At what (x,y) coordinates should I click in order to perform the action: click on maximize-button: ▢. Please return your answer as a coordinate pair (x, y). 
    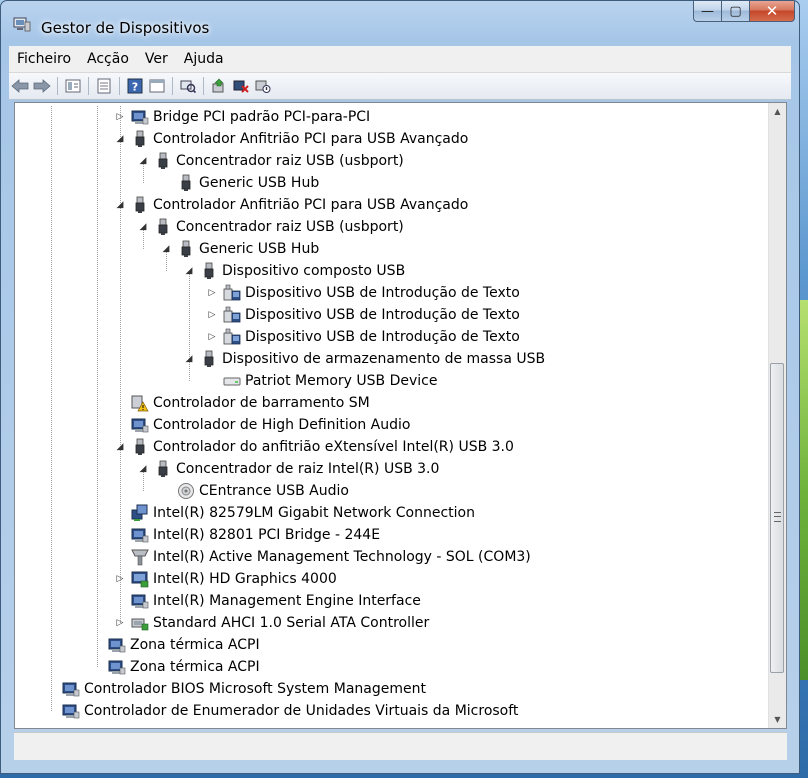
    Looking at the image, I should click on (735, 11).